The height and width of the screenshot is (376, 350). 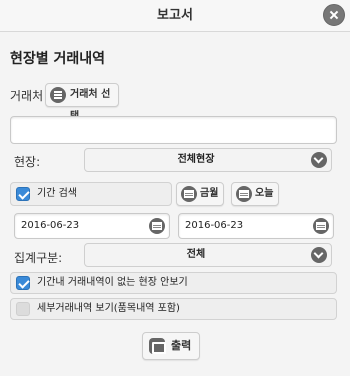 What do you see at coordinates (196, 159) in the screenshot?
I see `site-select-value: 전체현장` at bounding box center [196, 159].